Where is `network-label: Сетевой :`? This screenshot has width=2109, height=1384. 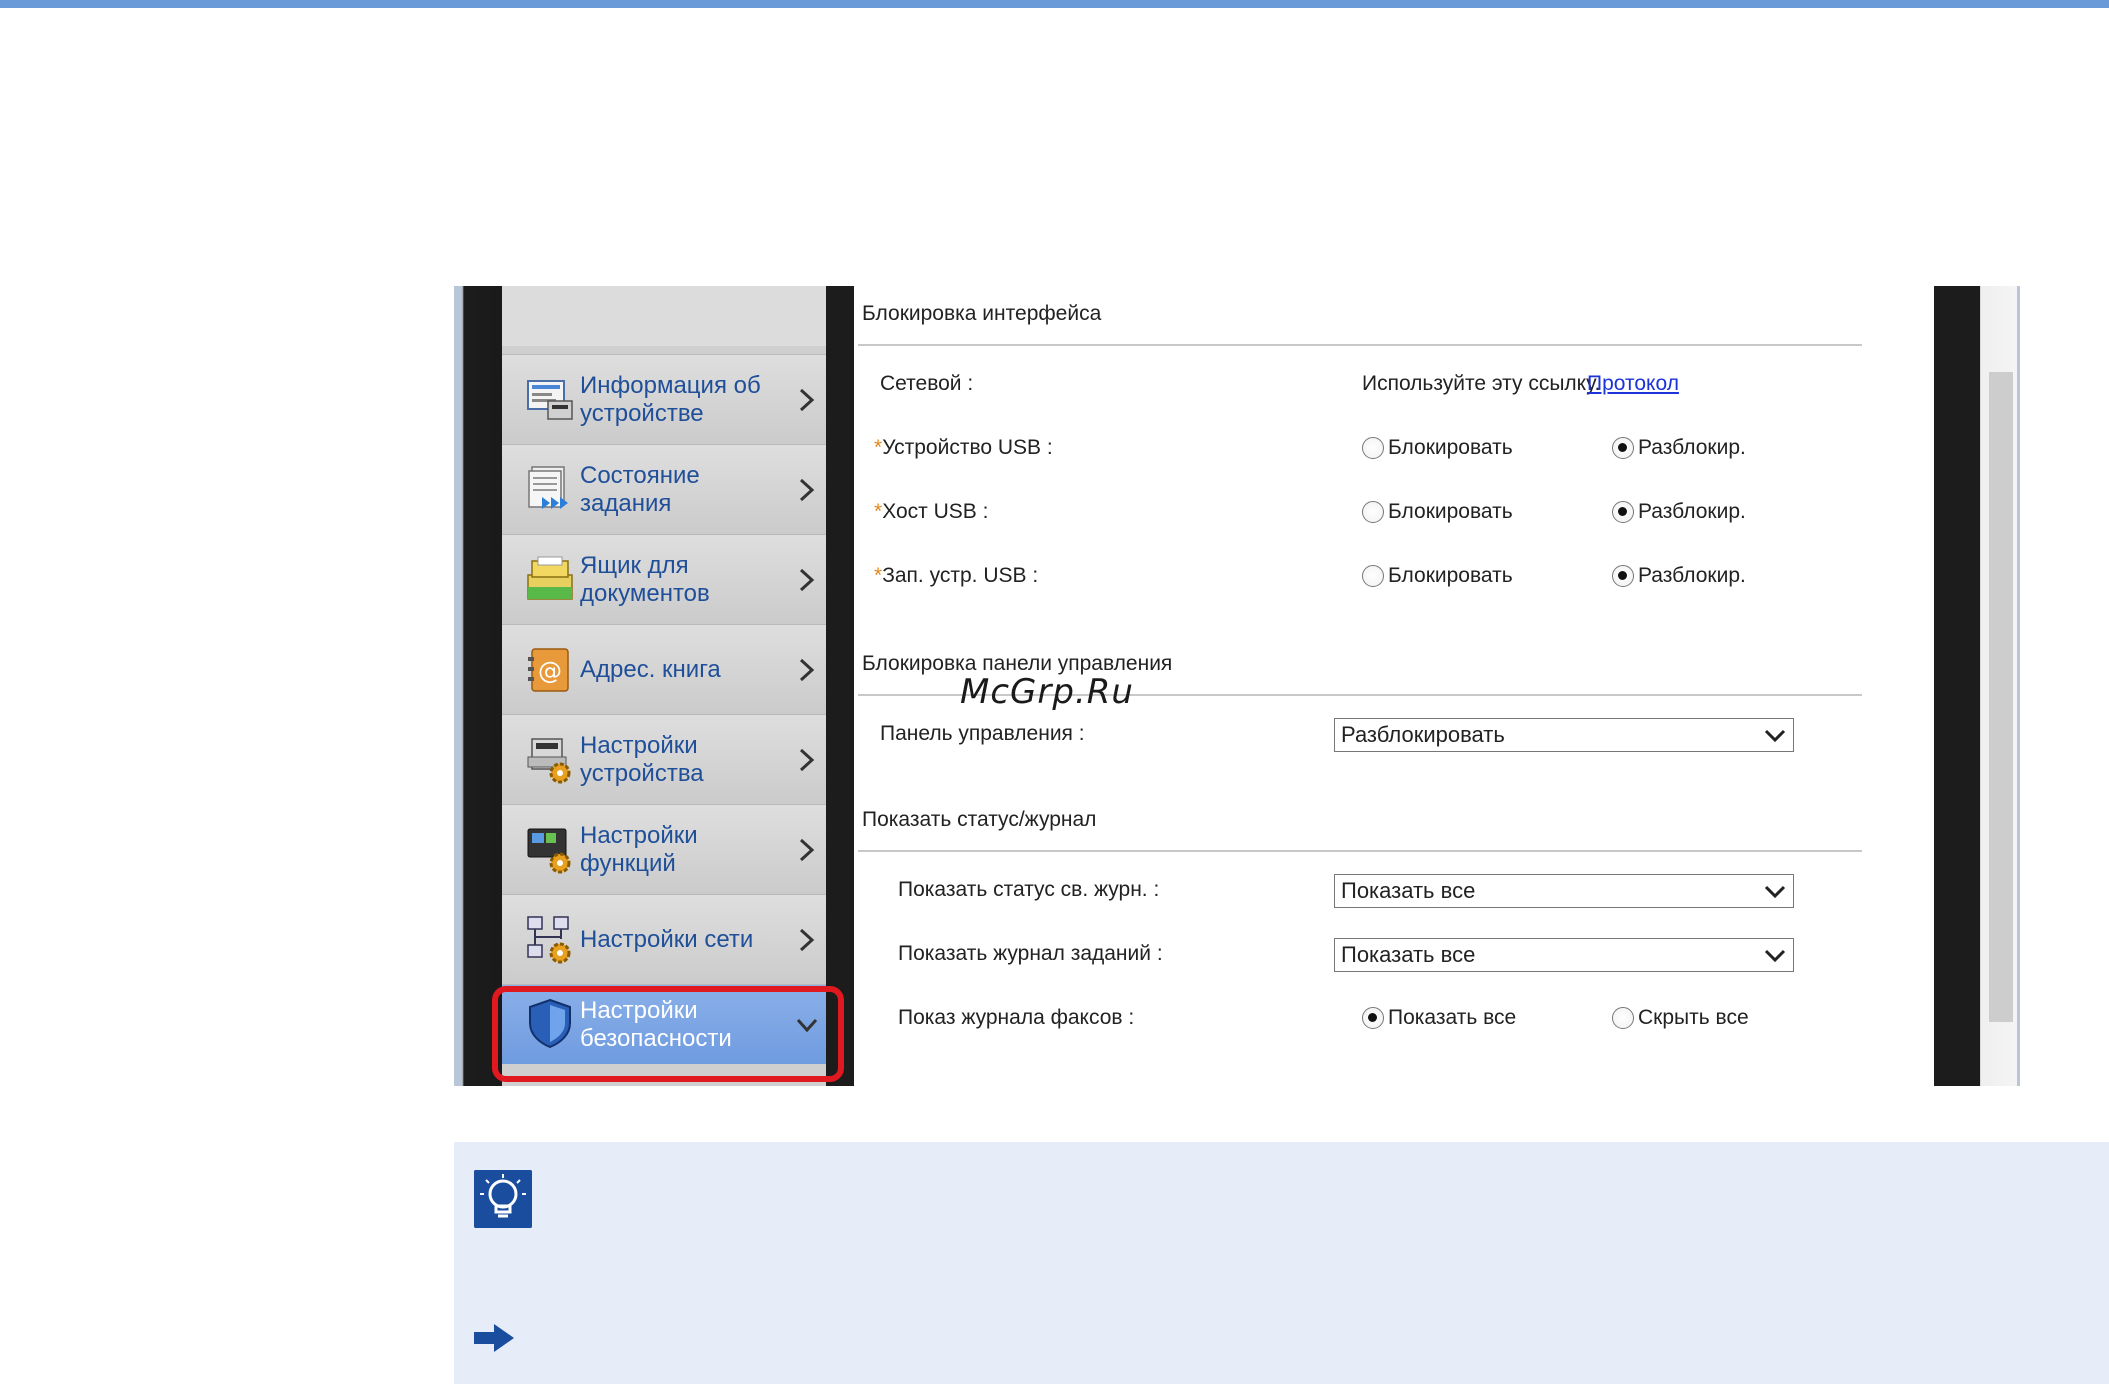 network-label: Сетевой : is located at coordinates (927, 383).